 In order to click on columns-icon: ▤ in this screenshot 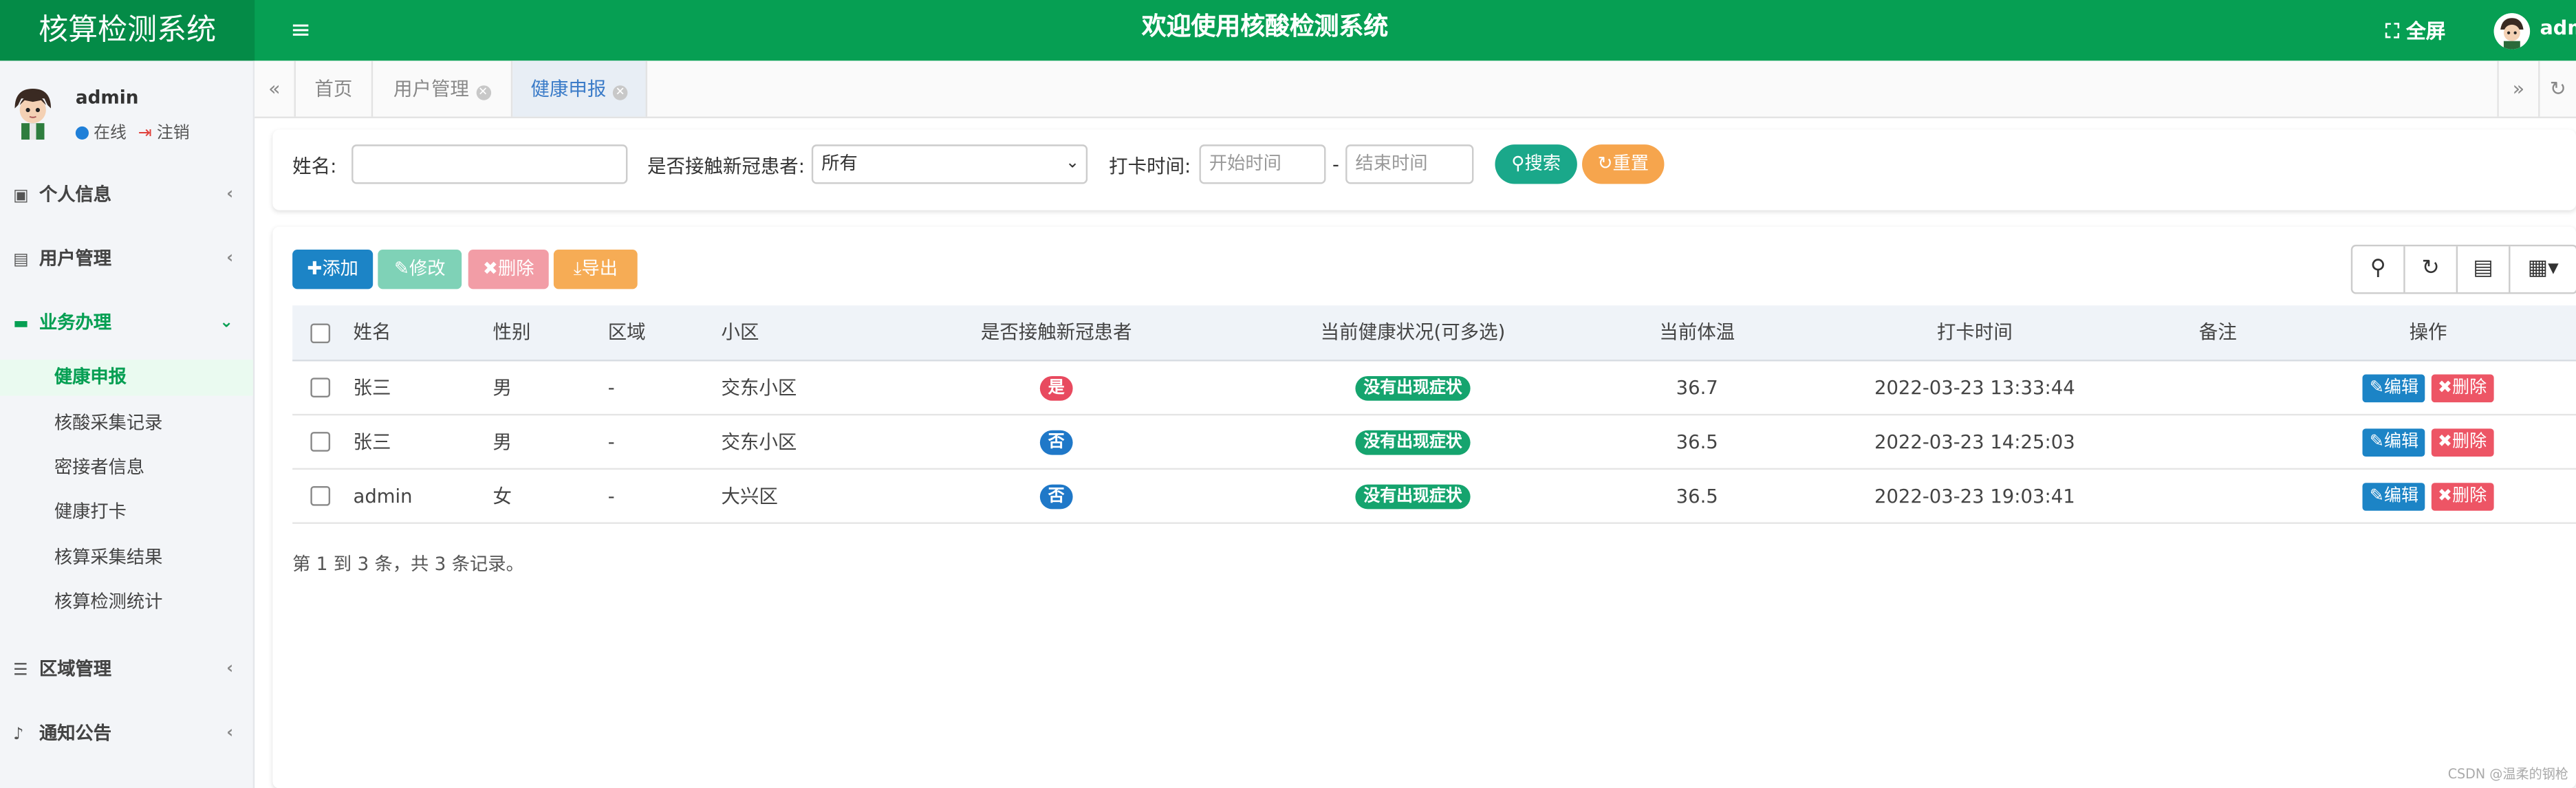, I will do `click(2484, 269)`.